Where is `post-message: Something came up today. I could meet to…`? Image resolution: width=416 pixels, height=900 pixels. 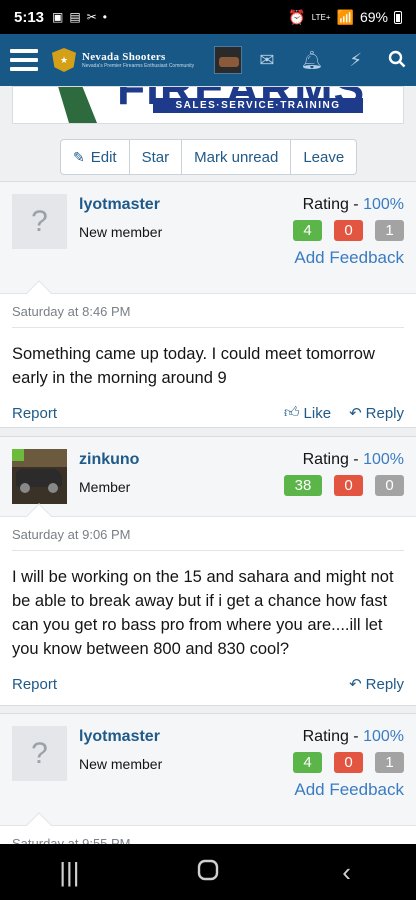
post-message: Something came up today. I could meet to… is located at coordinates (193, 366).